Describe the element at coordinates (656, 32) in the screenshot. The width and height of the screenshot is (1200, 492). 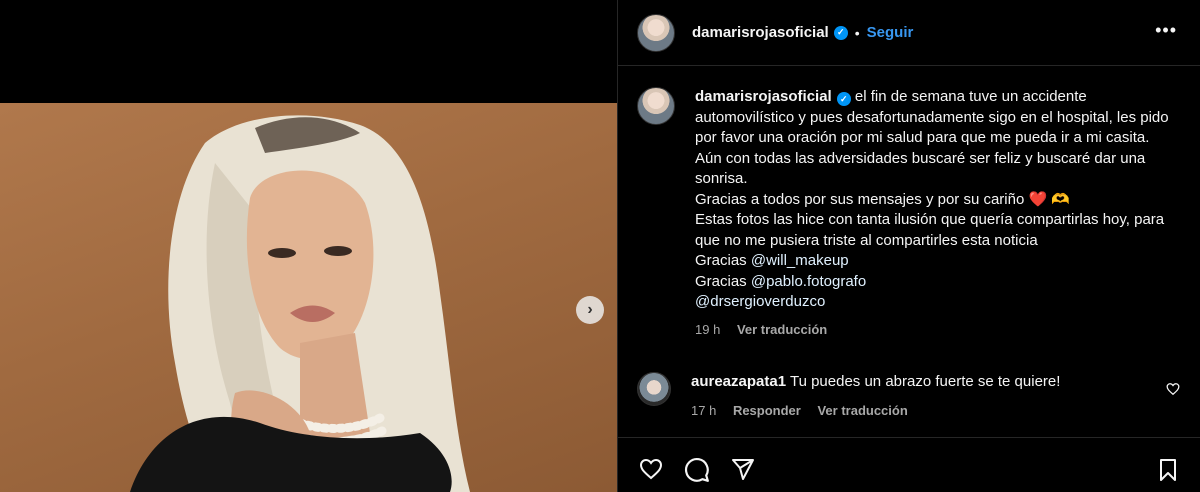
I see `avatar` at that location.